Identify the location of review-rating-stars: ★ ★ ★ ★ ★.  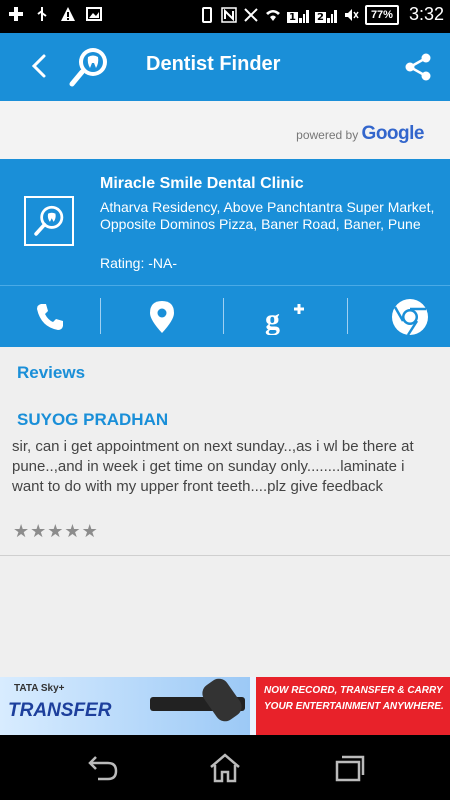
(55, 532).